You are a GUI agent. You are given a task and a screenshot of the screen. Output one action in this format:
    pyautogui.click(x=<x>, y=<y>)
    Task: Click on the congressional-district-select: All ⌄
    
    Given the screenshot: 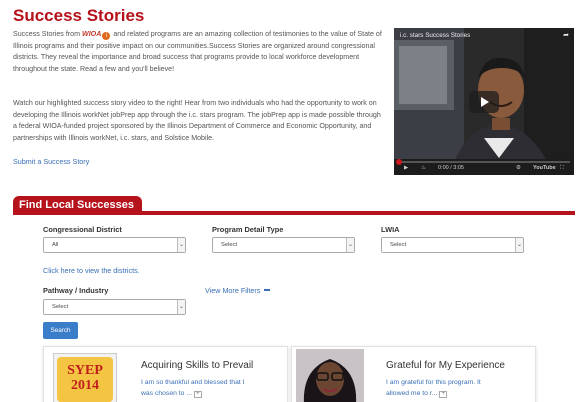 What is the action you would take?
    pyautogui.click(x=114, y=245)
    